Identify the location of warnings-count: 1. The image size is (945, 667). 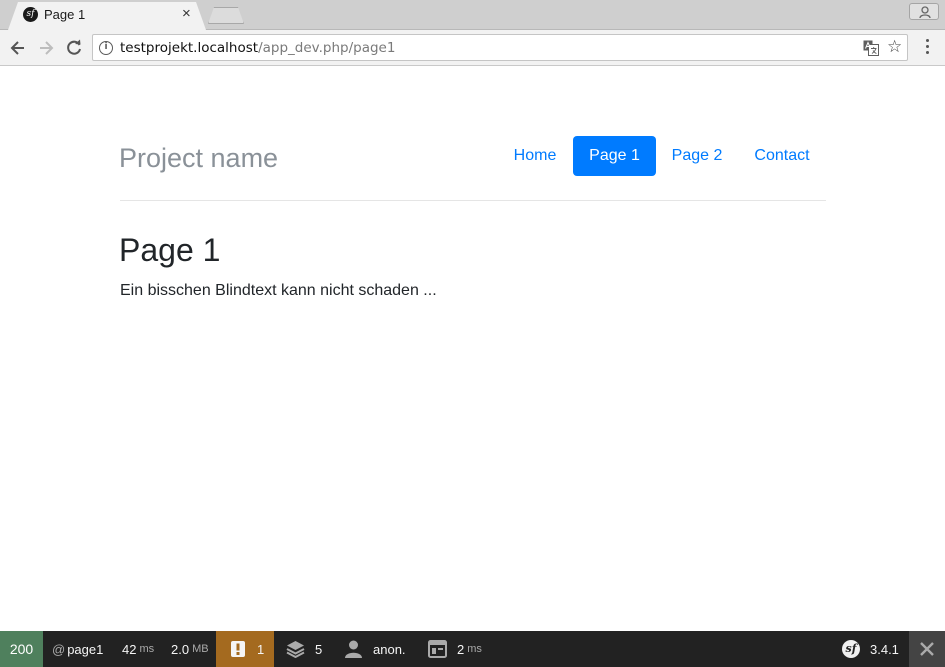
(261, 649).